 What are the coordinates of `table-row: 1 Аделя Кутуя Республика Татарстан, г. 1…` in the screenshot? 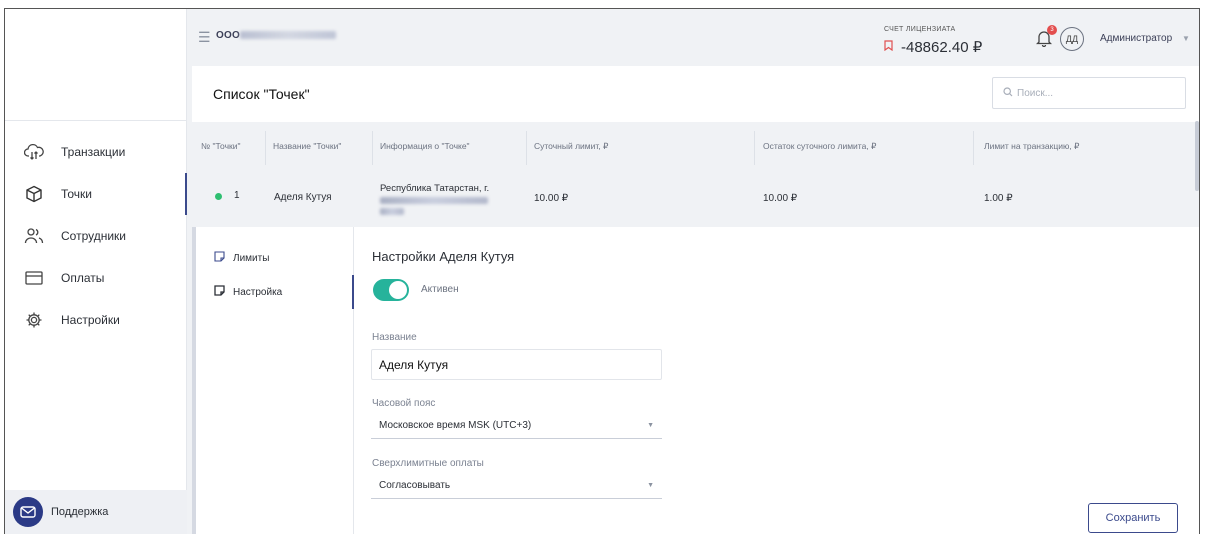 It's located at (695, 197).